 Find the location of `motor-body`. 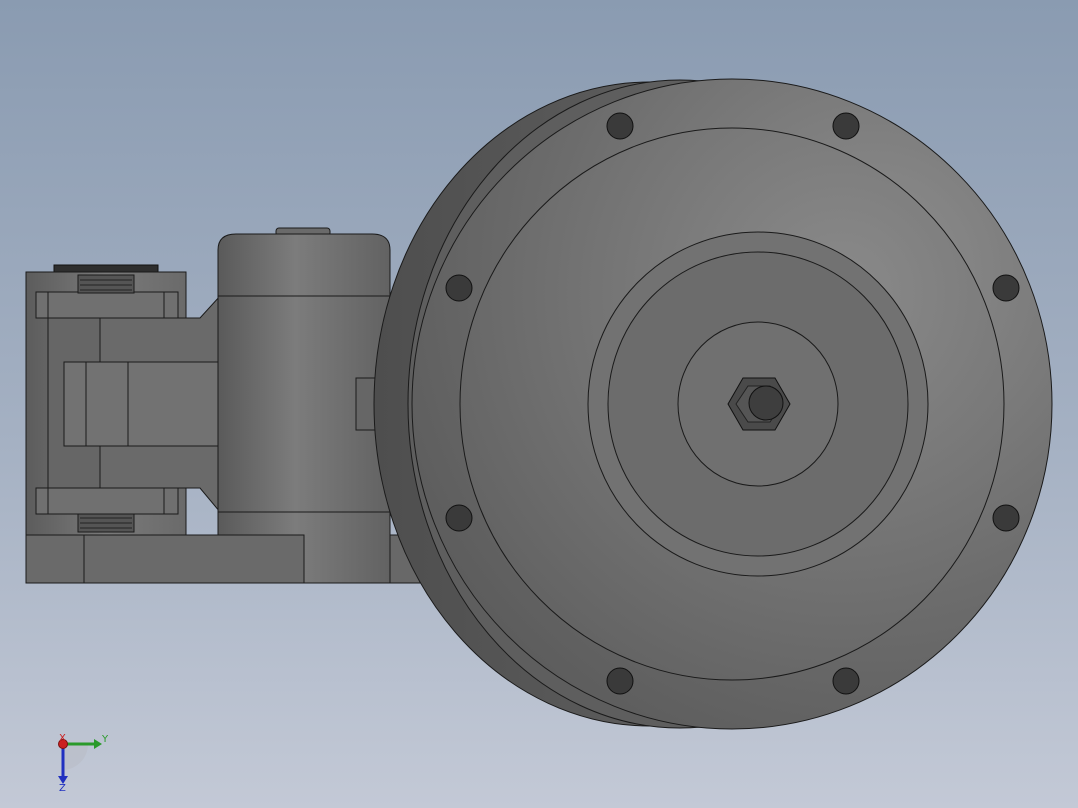

motor-body is located at coordinates (304, 405).